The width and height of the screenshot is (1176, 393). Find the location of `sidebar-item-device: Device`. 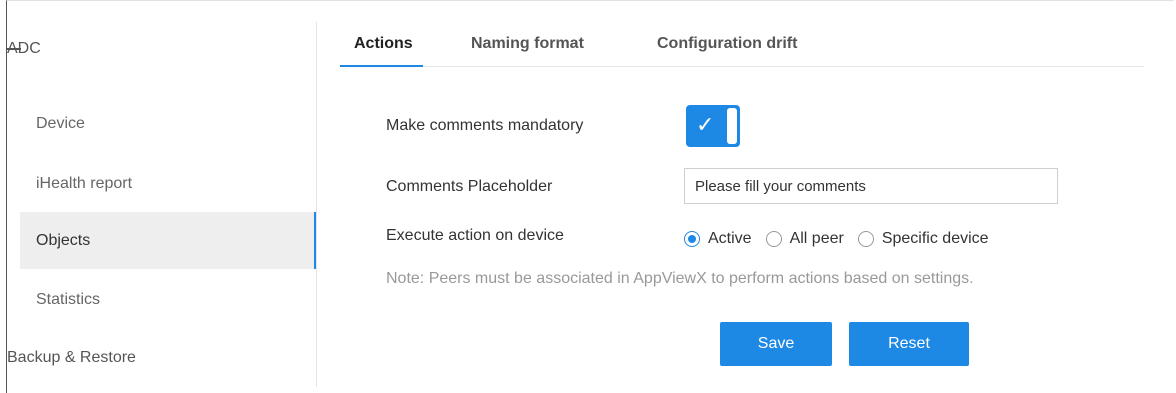

sidebar-item-device: Device is located at coordinates (168, 123).